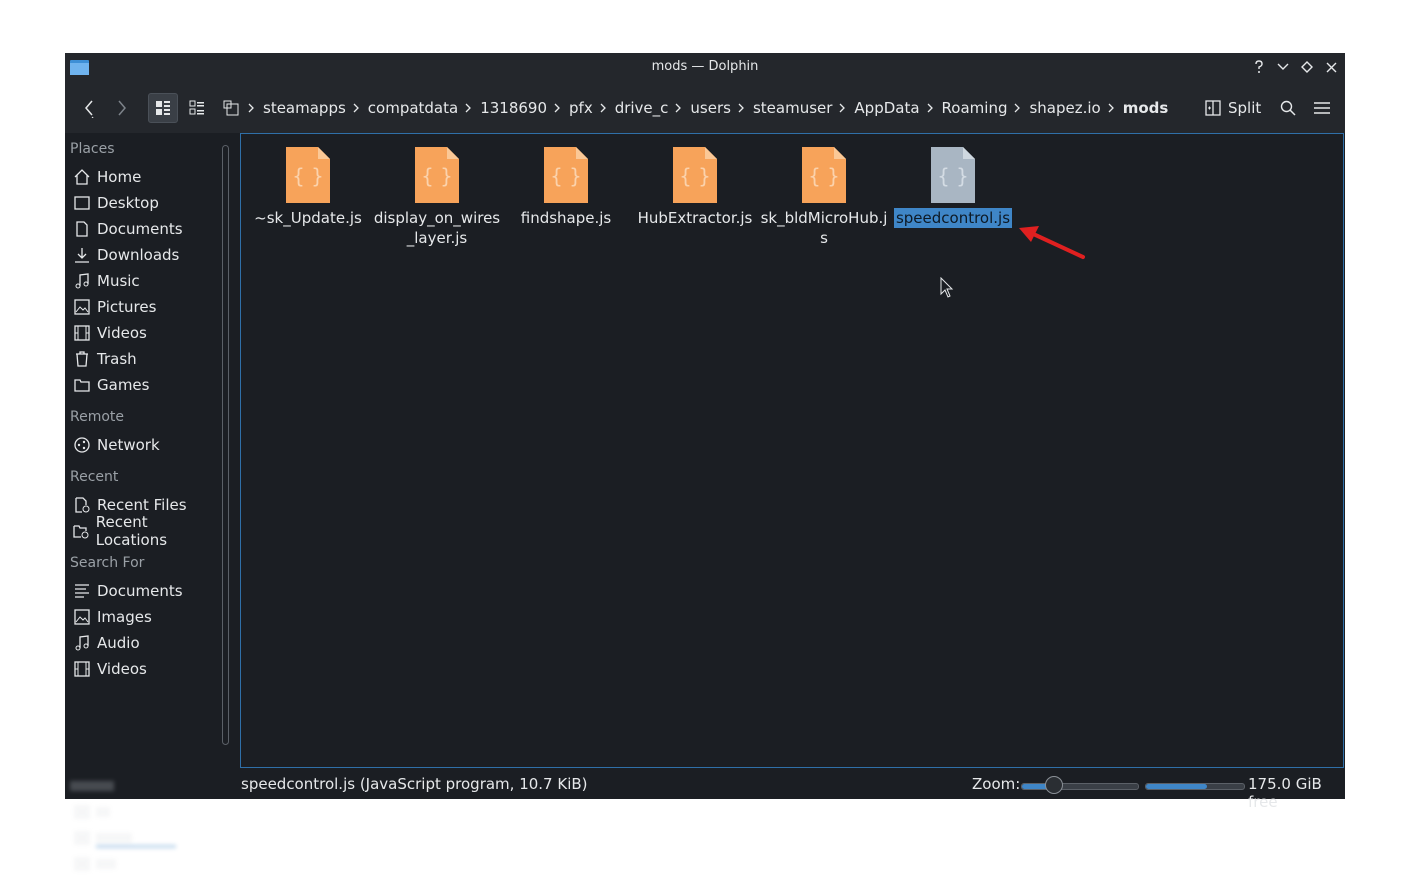  Describe the element at coordinates (138, 255) in the screenshot. I see `sidebar-item-label: Downloads` at that location.